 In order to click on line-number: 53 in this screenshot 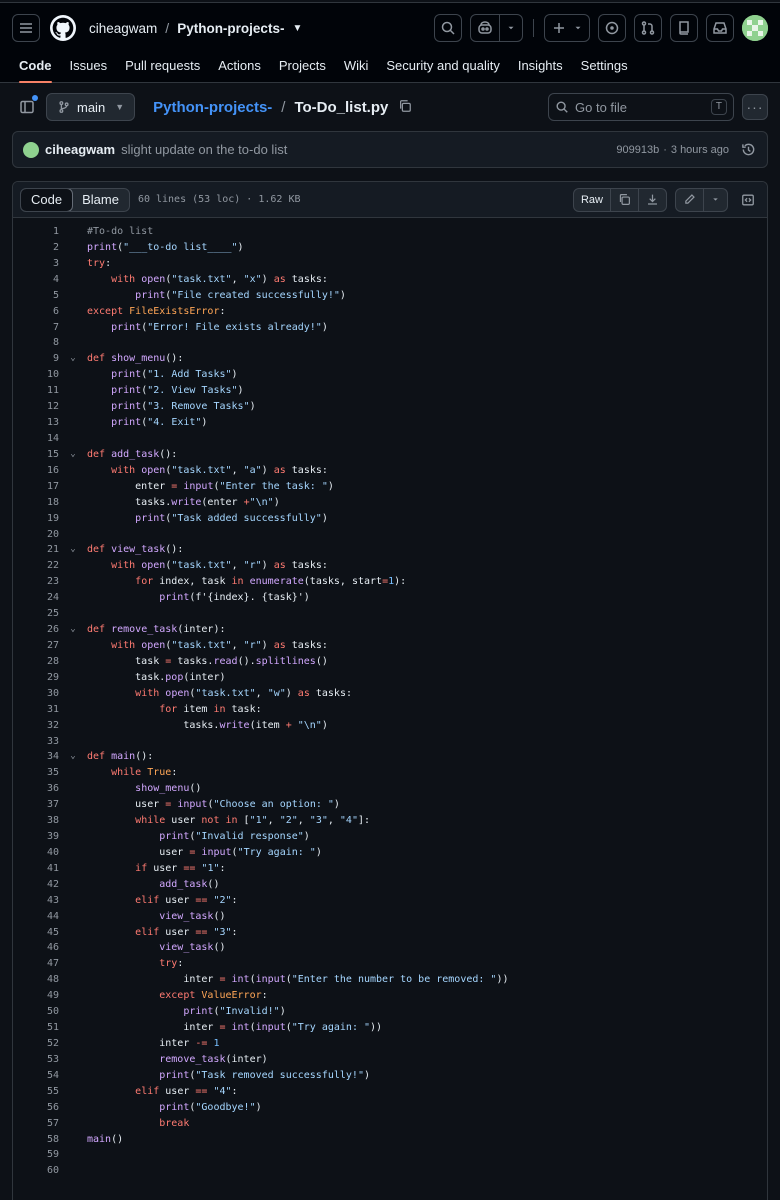, I will do `click(36, 1060)`.